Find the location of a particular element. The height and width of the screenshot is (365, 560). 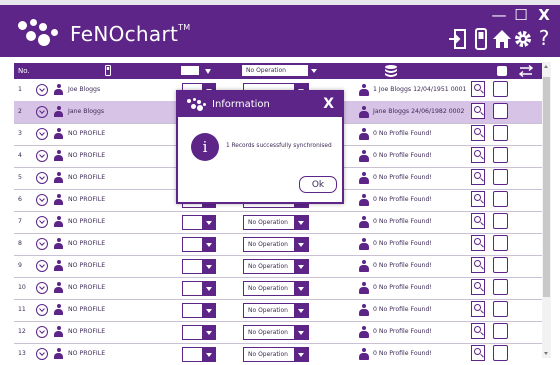

operation-filter-select: No Operation is located at coordinates (281, 70).